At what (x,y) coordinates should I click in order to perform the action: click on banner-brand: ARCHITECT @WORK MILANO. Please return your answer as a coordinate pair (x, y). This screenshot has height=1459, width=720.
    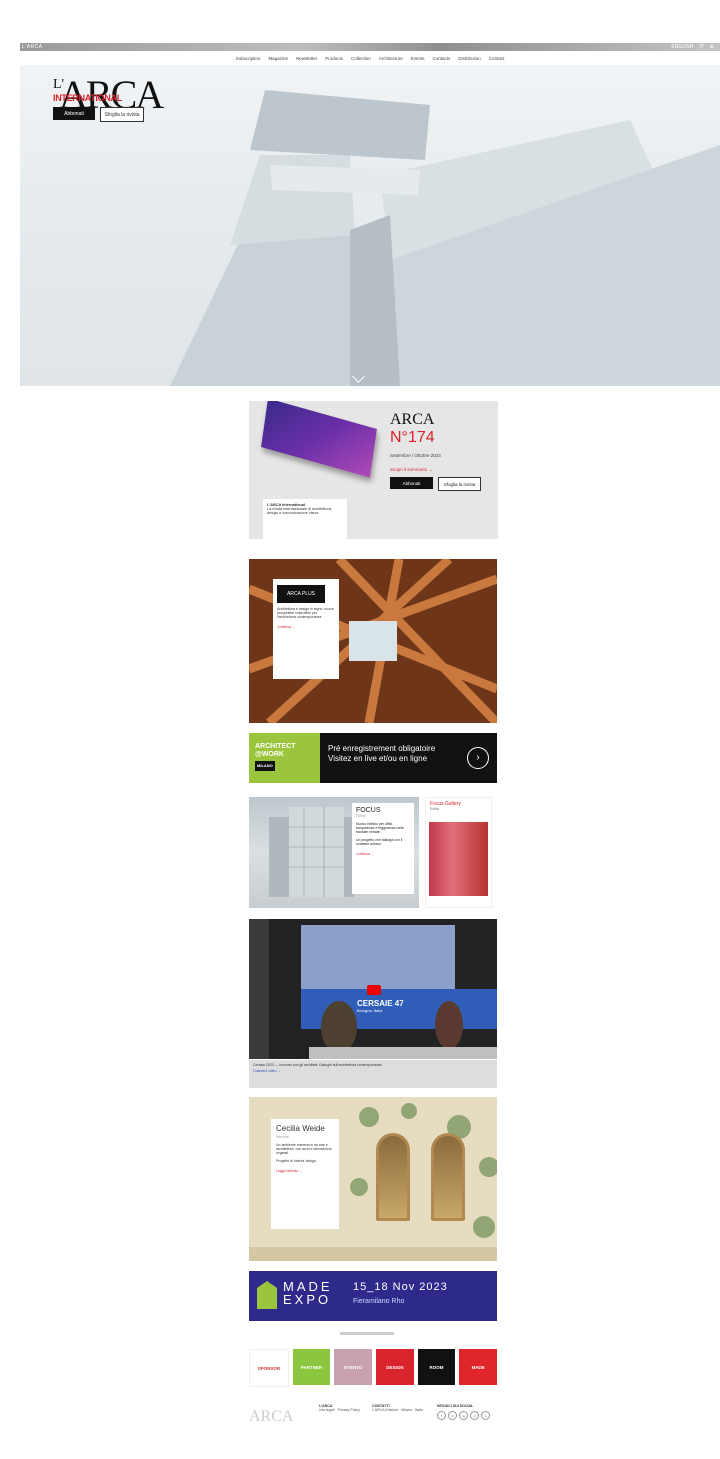
    Looking at the image, I should click on (284, 758).